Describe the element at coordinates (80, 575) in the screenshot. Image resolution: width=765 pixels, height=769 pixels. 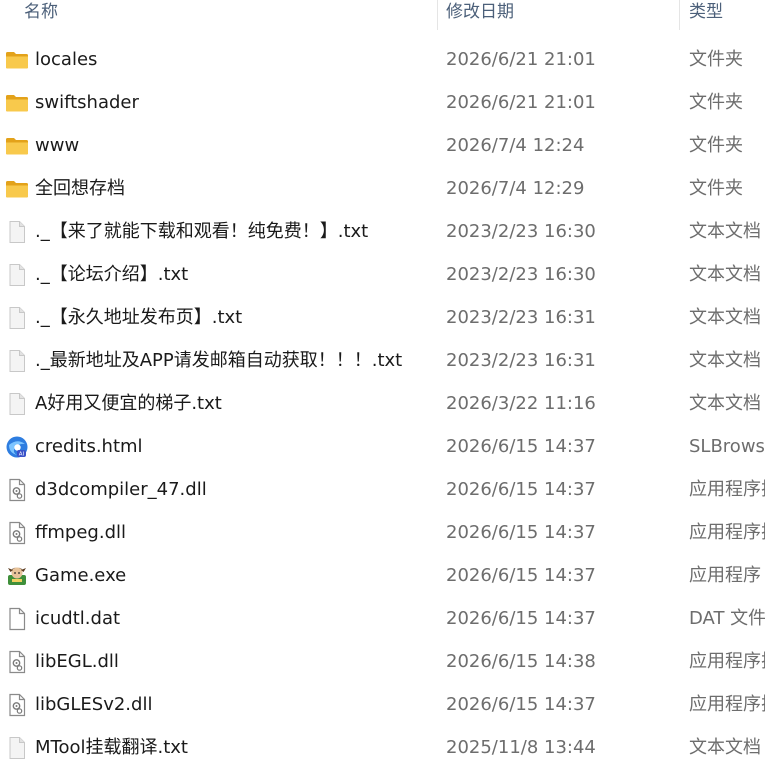
I see `file-name: Game.exe` at that location.